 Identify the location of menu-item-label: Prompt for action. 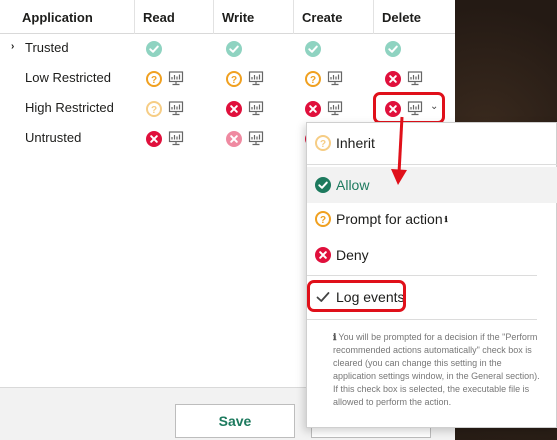
(389, 219).